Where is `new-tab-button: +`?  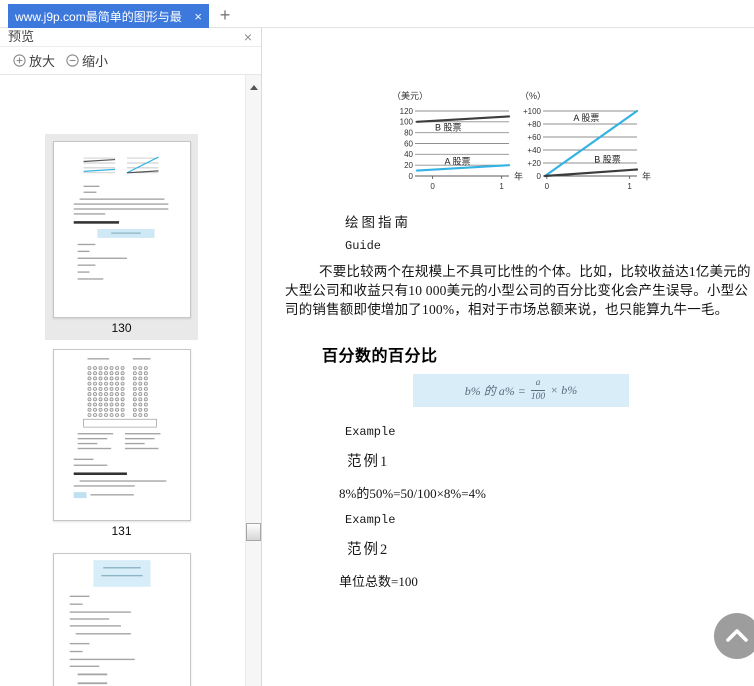
new-tab-button: + is located at coordinates (225, 16).